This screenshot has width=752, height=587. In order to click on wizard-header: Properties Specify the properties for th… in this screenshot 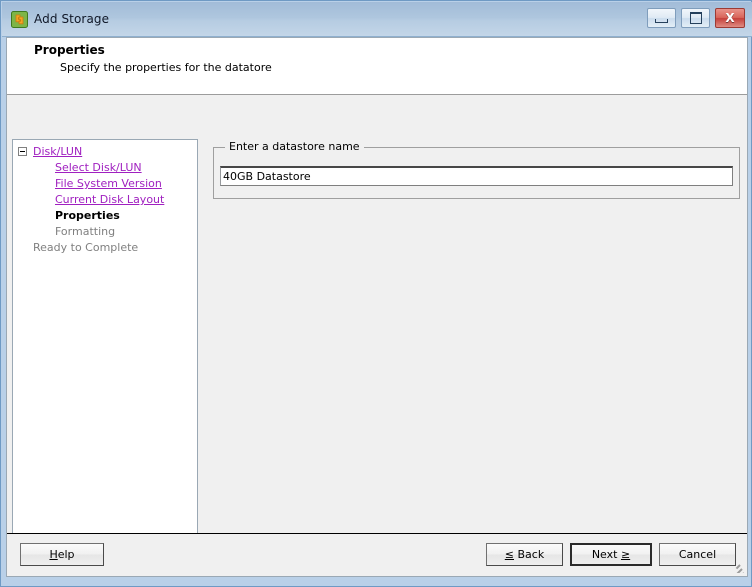, I will do `click(377, 66)`.